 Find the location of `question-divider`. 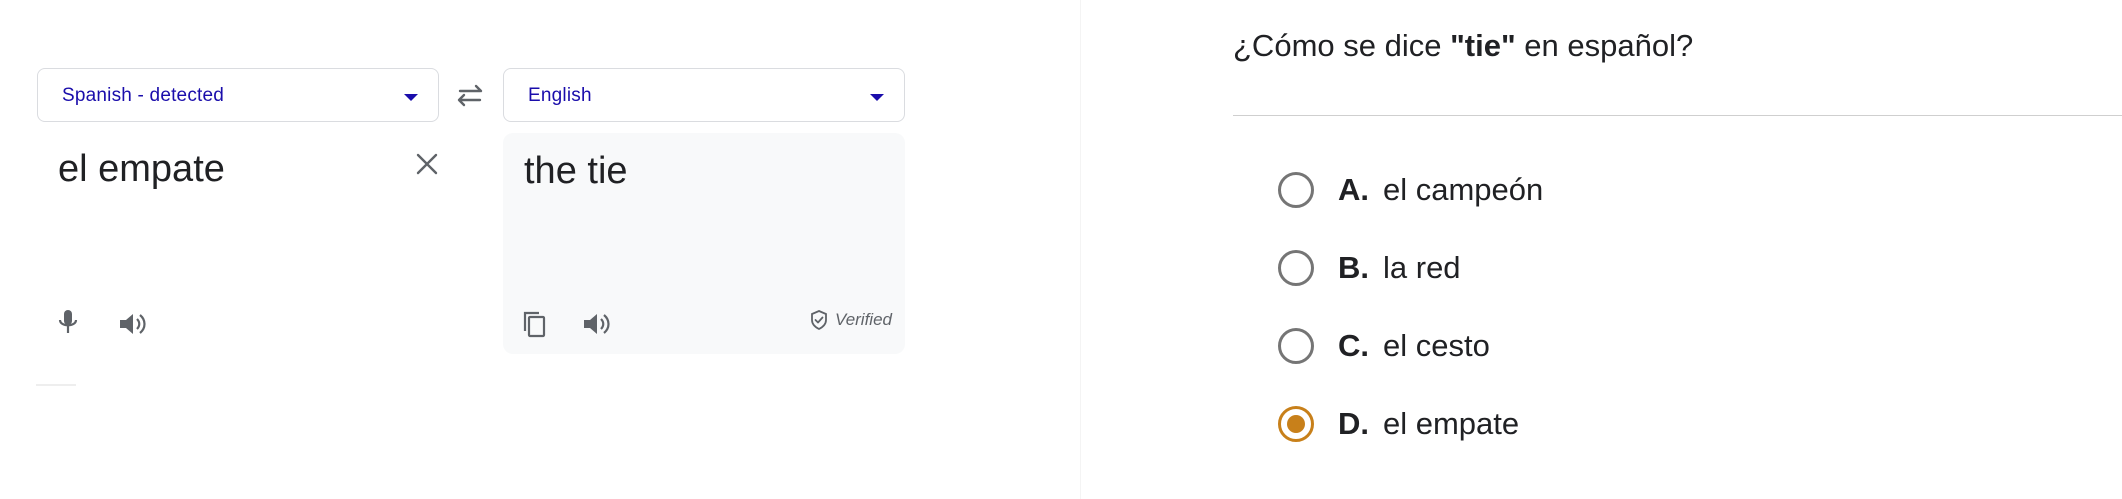

question-divider is located at coordinates (1677, 115).